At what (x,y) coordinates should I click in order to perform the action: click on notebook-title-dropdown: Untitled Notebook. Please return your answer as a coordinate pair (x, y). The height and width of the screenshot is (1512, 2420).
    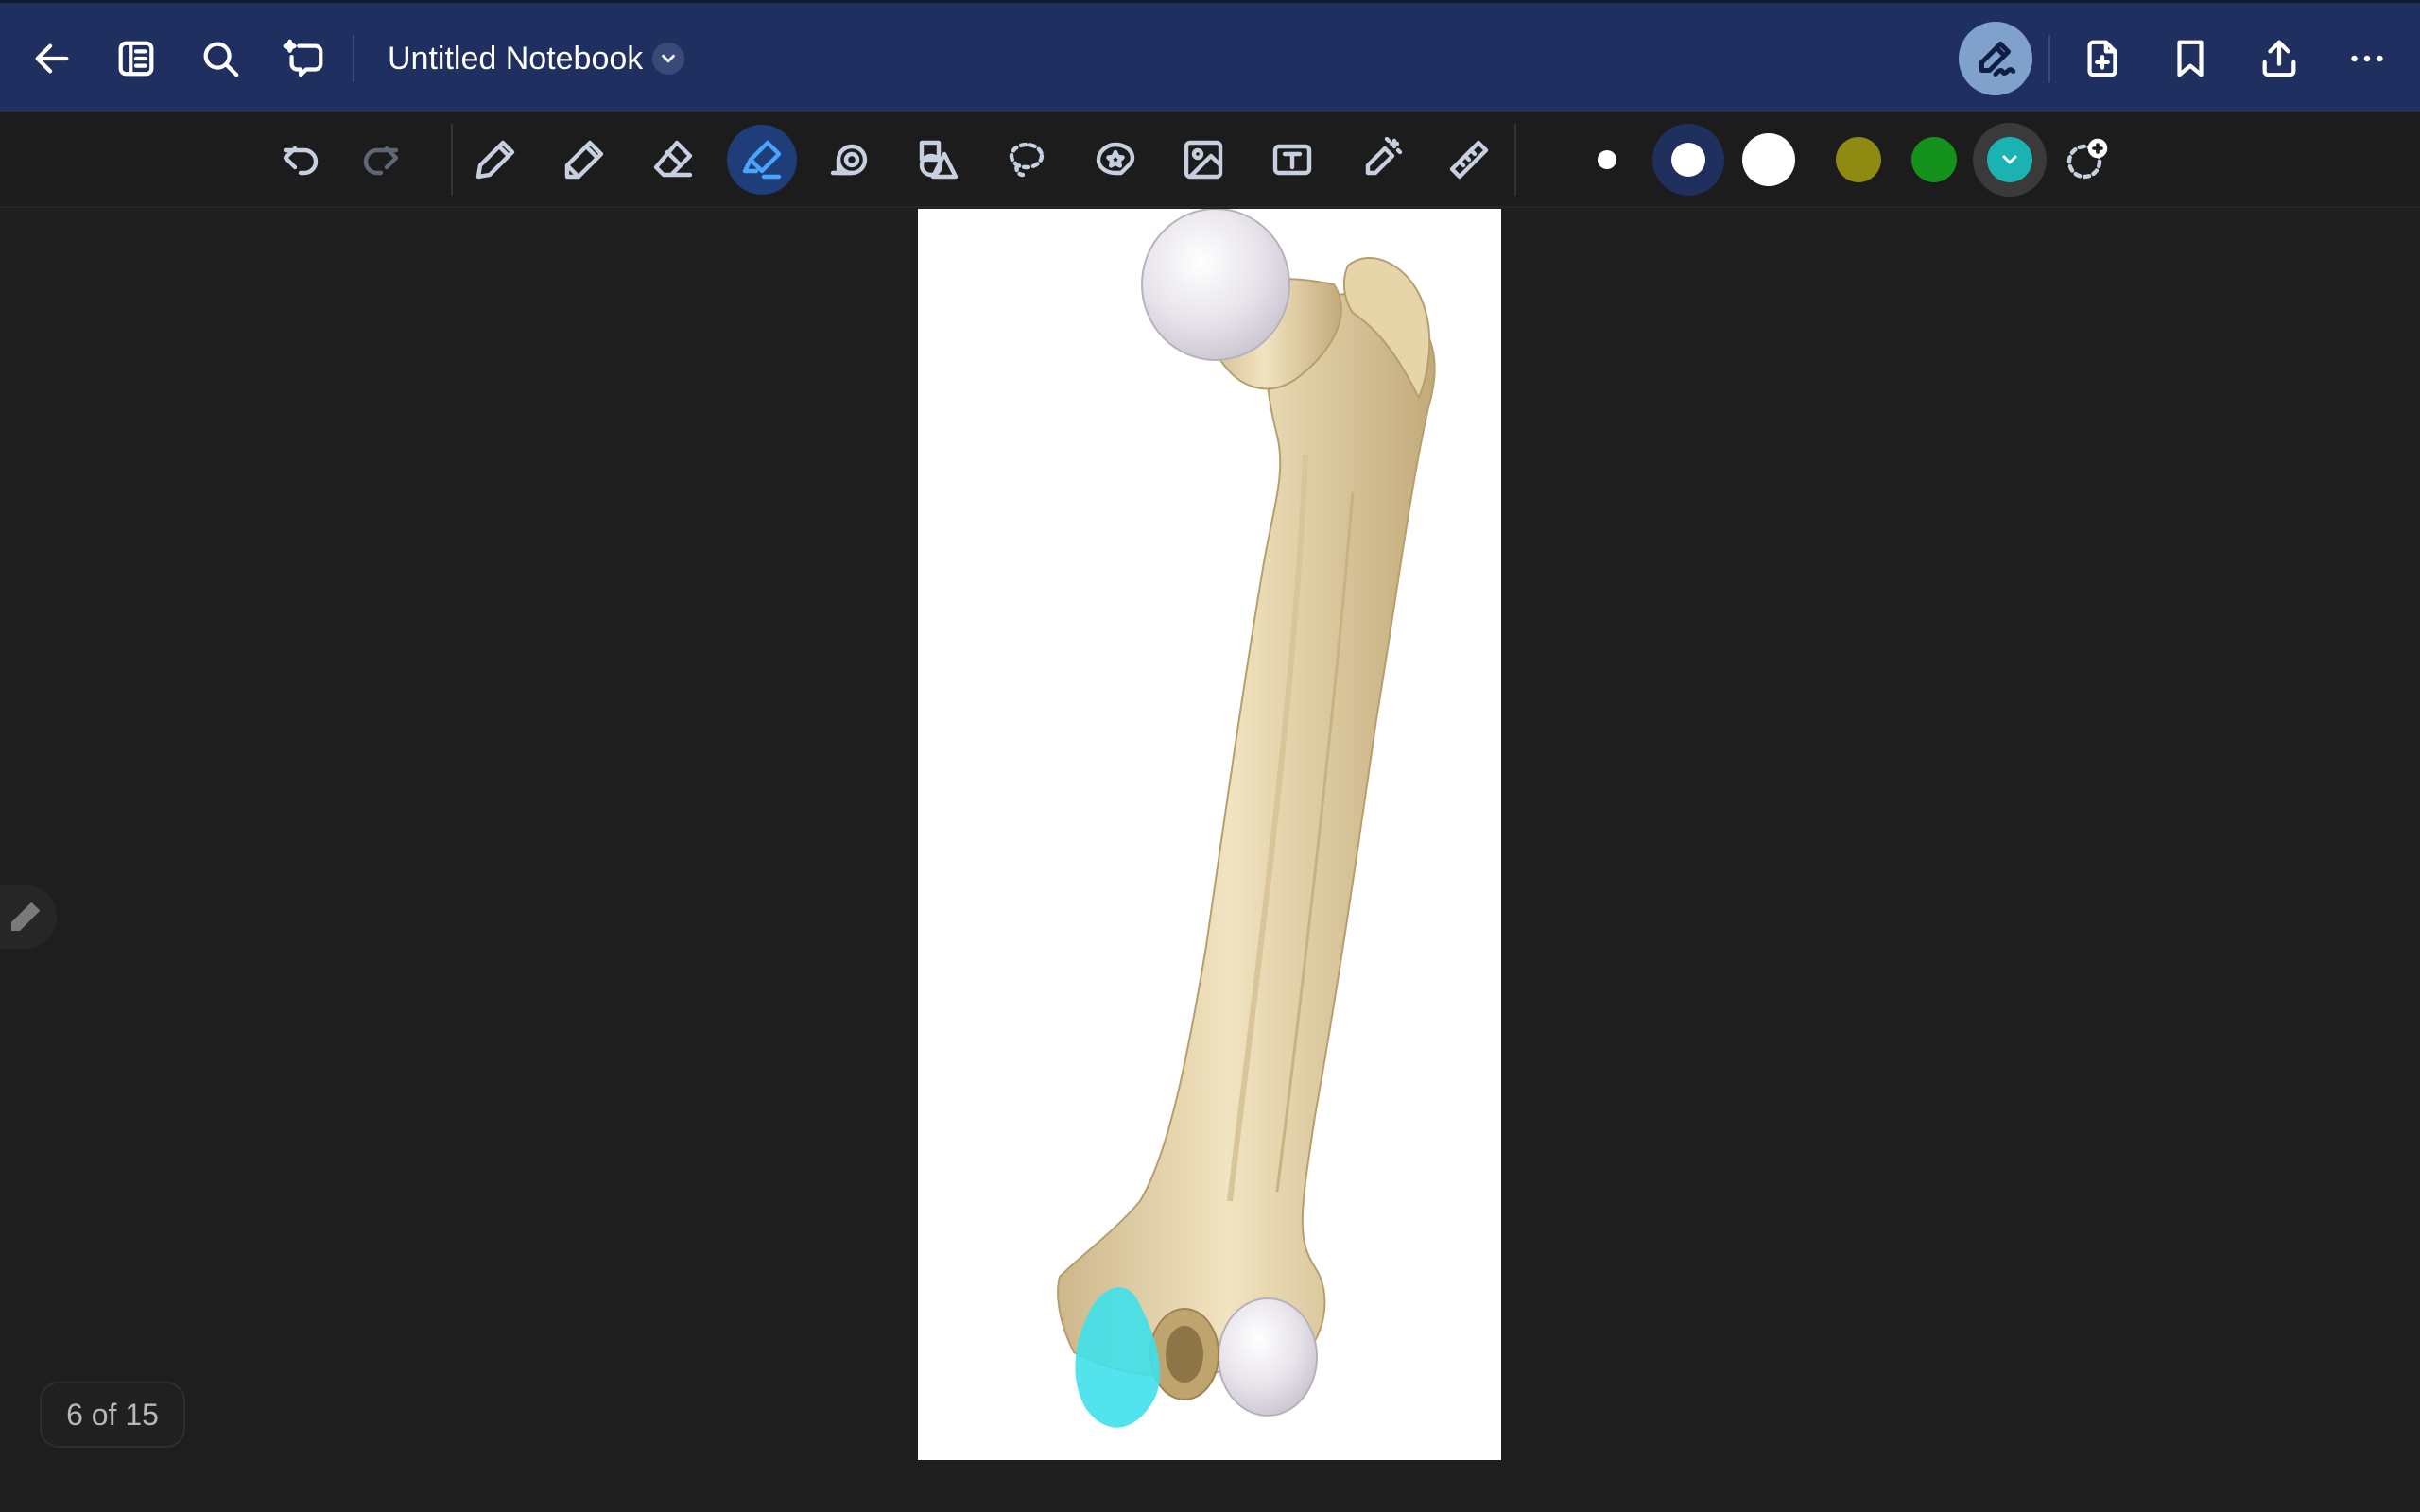
    Looking at the image, I should click on (536, 58).